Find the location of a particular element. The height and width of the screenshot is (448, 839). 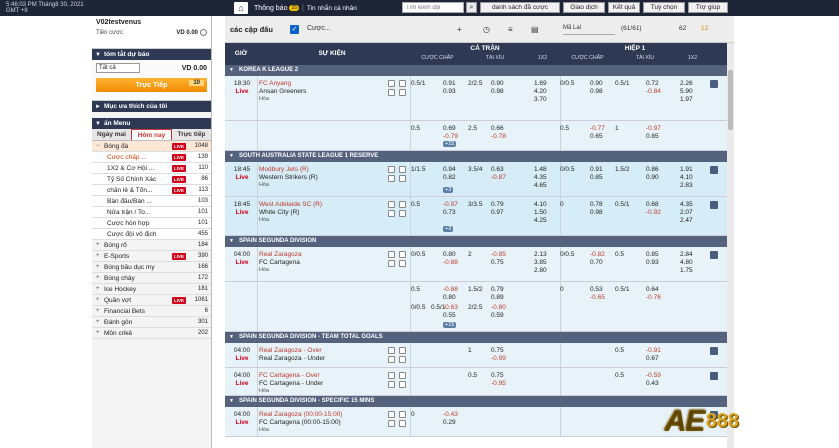

odds-cell: 0.64 is located at coordinates (652, 289).